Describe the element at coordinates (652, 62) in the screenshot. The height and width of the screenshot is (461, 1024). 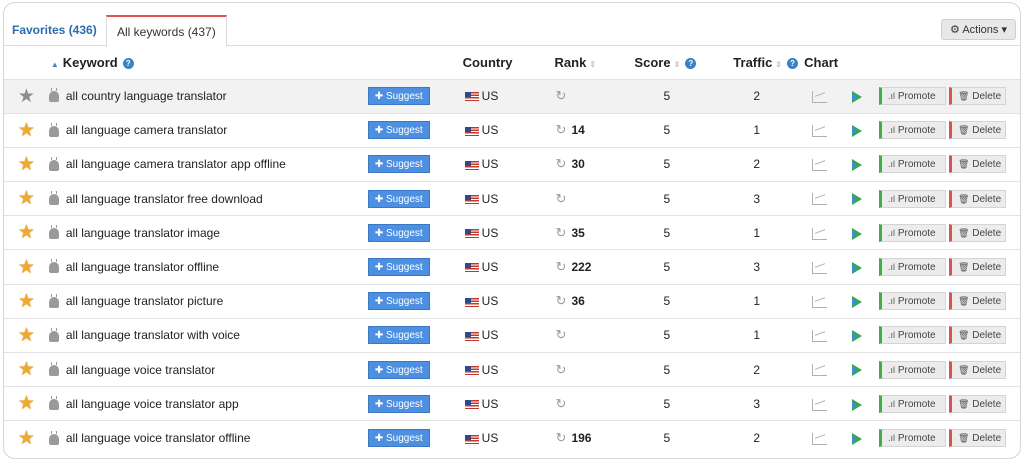
I see `col-score: Score` at that location.